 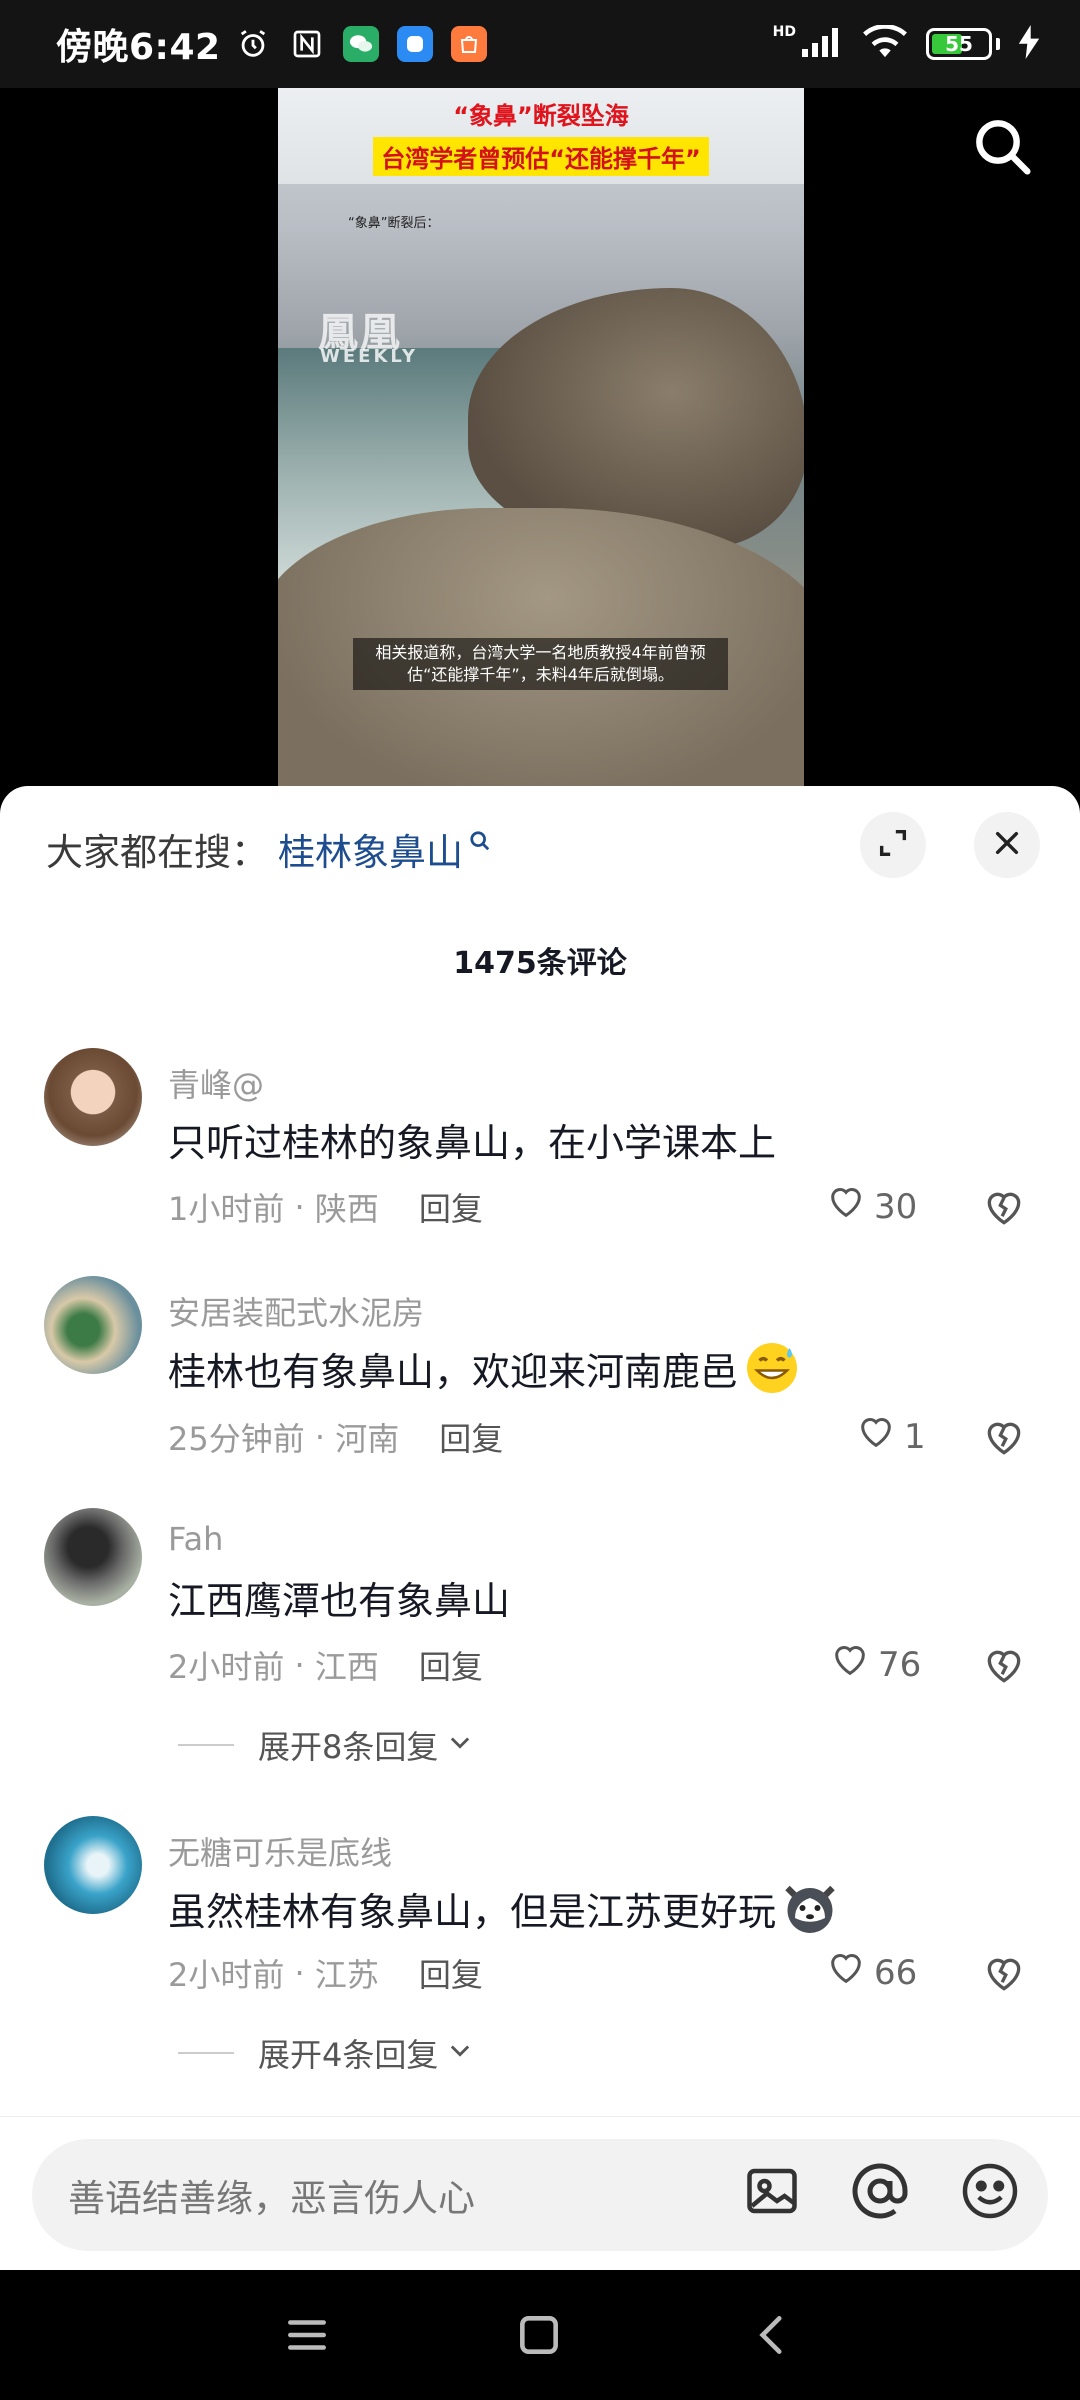 I want to click on like-button: 1, so click(x=891, y=1436).